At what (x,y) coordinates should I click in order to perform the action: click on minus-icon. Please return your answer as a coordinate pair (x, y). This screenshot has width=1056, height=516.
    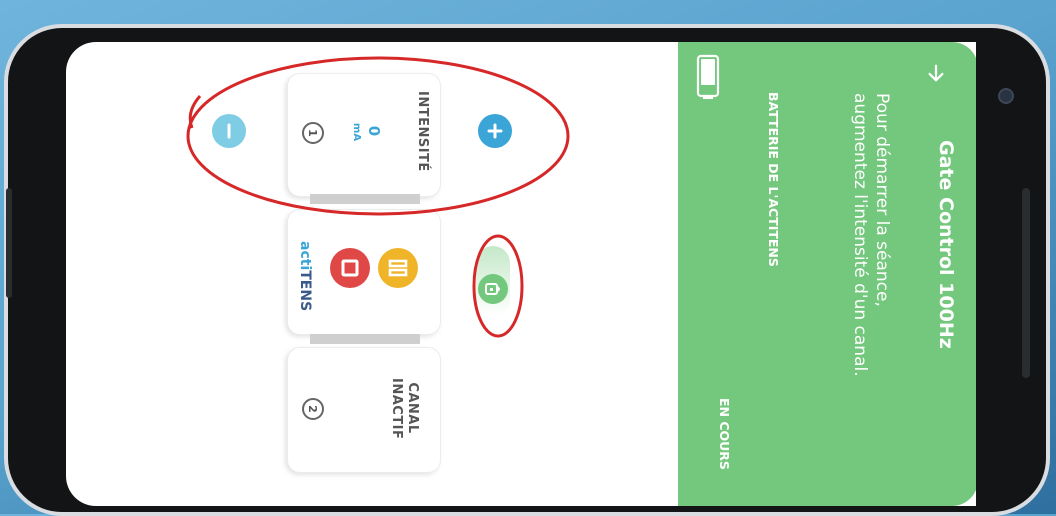
    Looking at the image, I should click on (229, 131).